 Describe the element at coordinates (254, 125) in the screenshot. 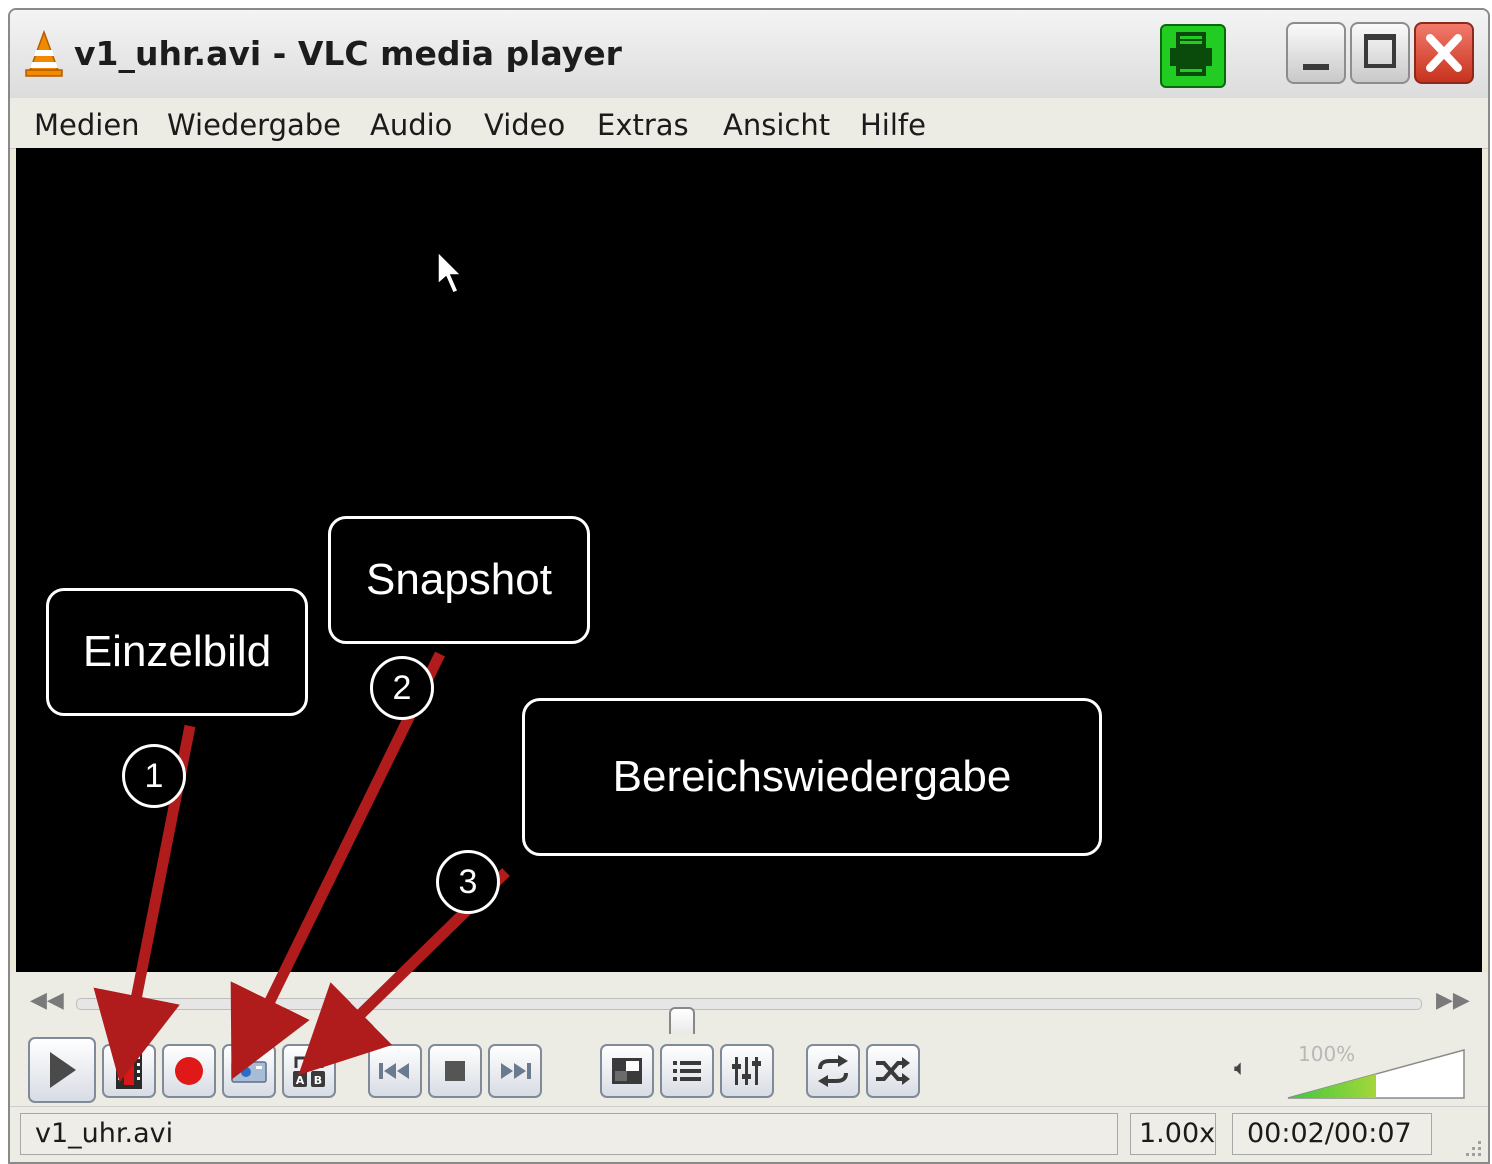

I see `menu-wiedergabe: Wiedergabe` at that location.